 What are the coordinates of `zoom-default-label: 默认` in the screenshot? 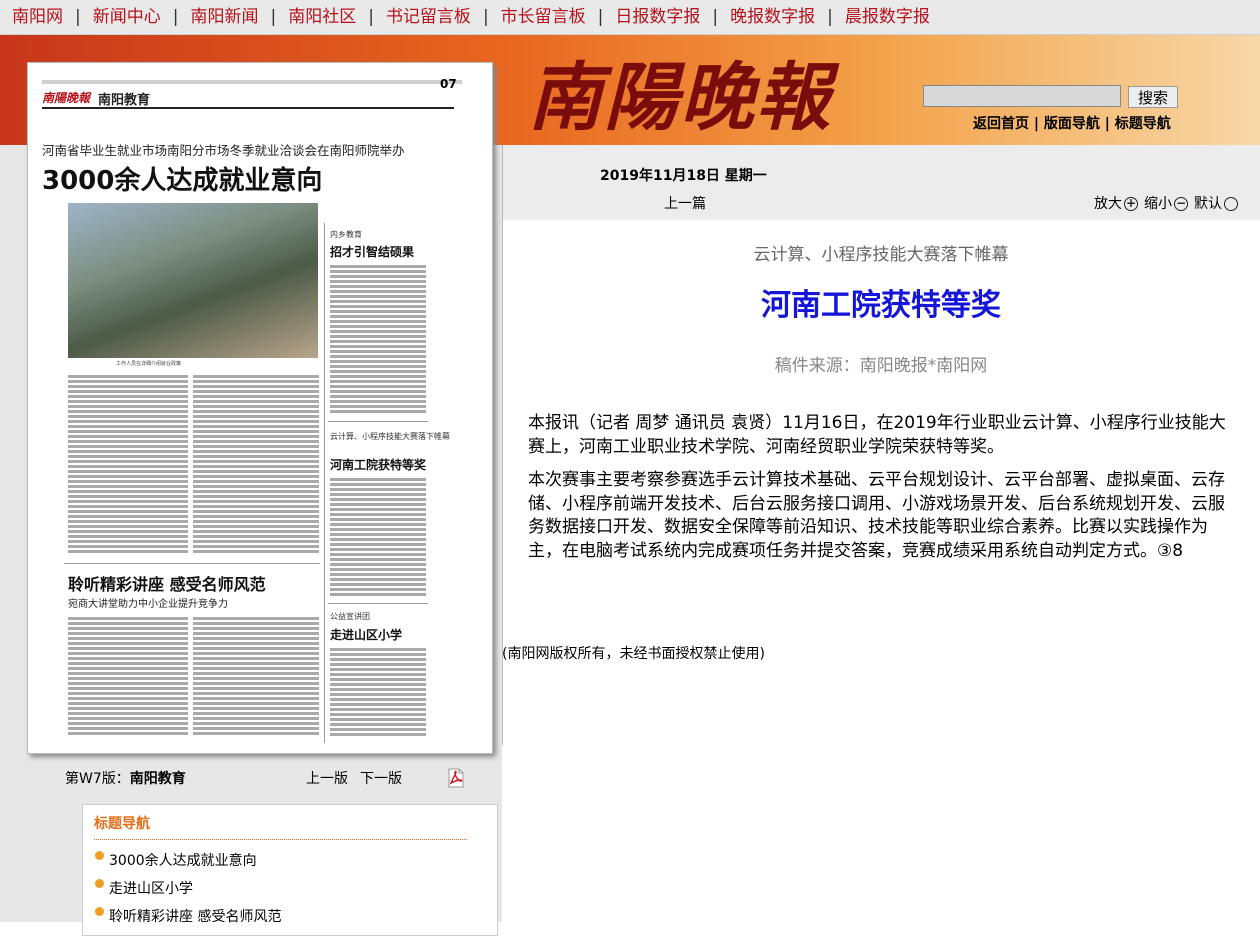 It's located at (1208, 204).